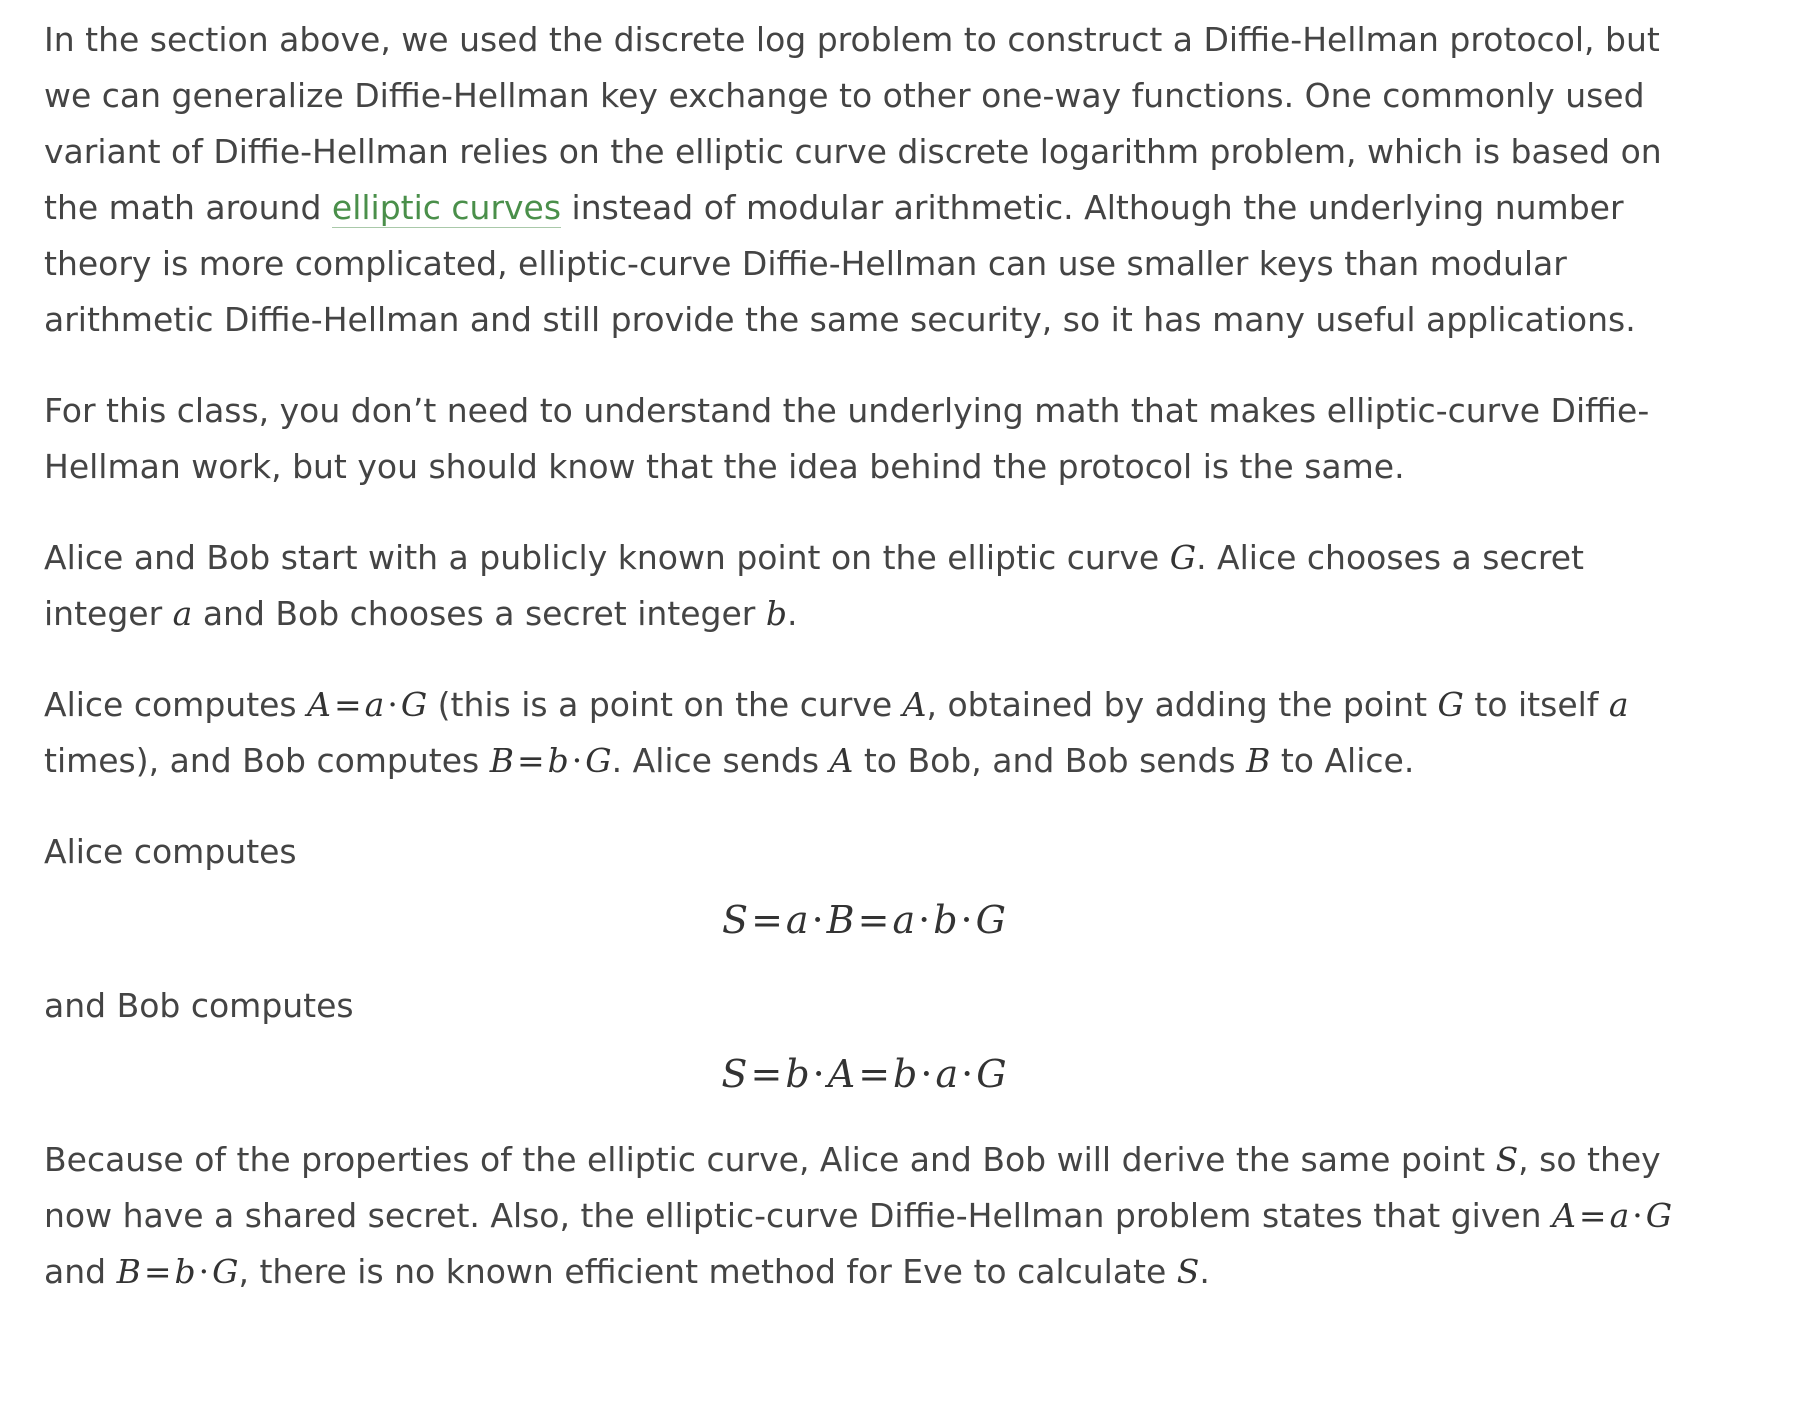 This screenshot has height=1408, width=1815. I want to click on equation-bob: S=b·A=b·a·G, so click(864, 1074).